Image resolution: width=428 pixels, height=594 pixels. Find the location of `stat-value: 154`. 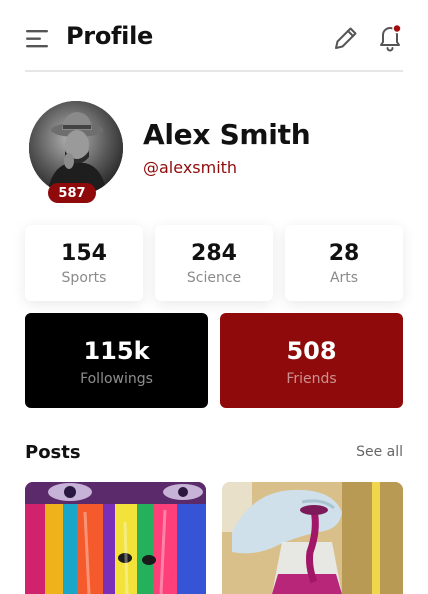

stat-value: 154 is located at coordinates (84, 253).